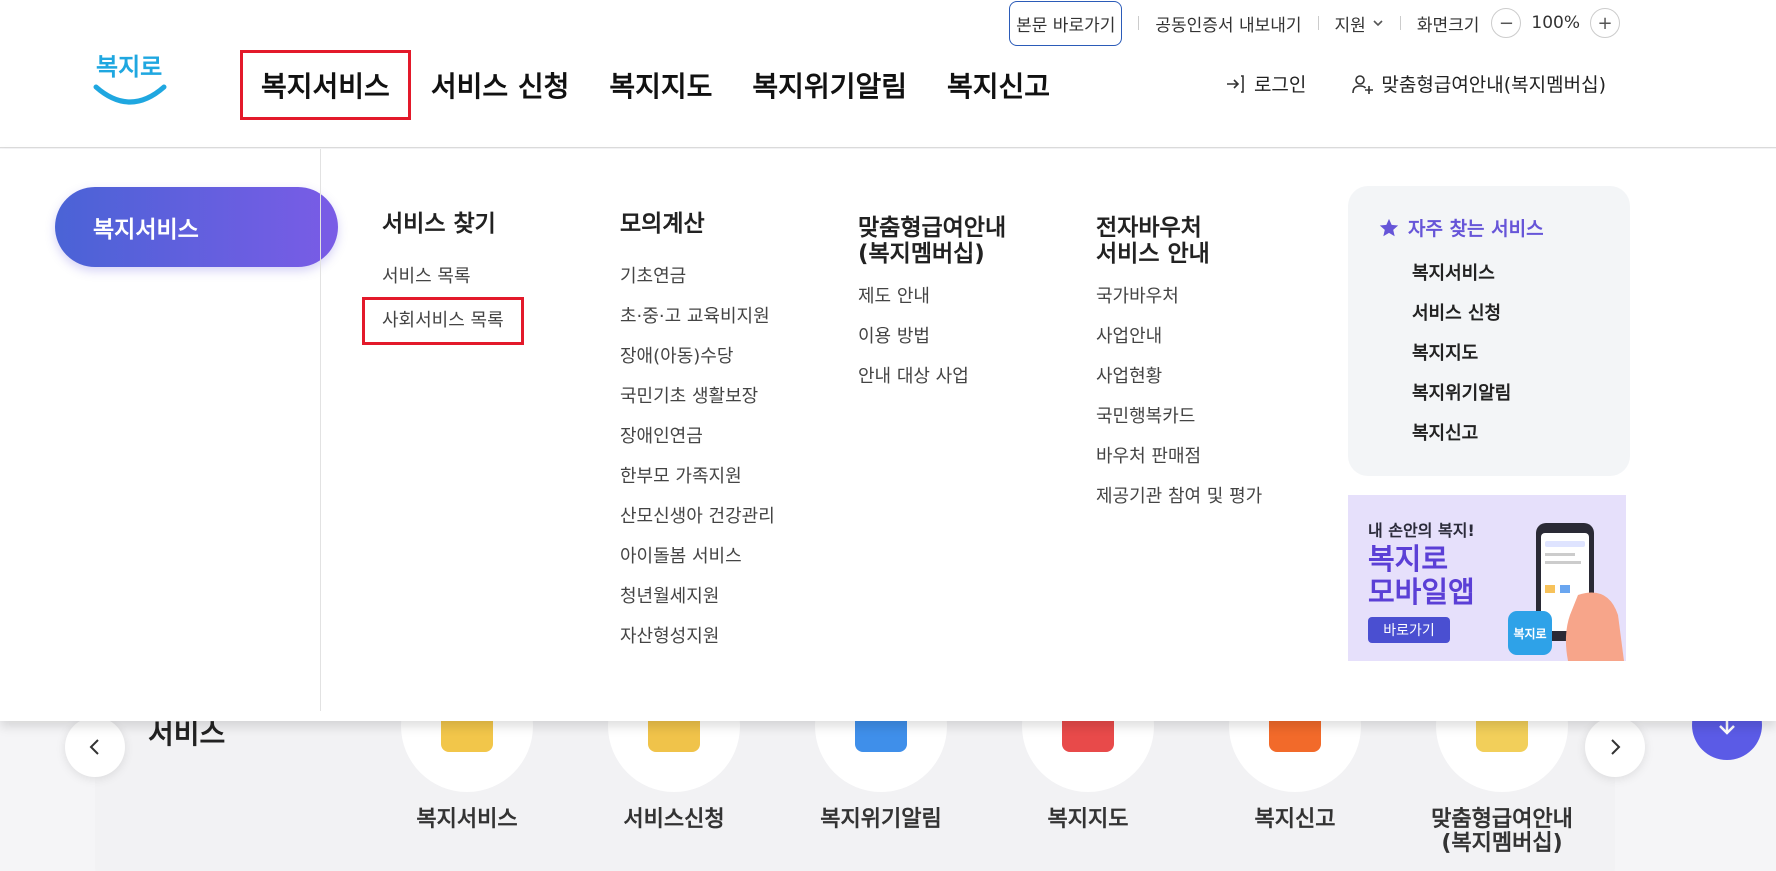 The width and height of the screenshot is (1776, 871). I want to click on menu-item: 제공기관 참여 및 평가, so click(1211, 497).